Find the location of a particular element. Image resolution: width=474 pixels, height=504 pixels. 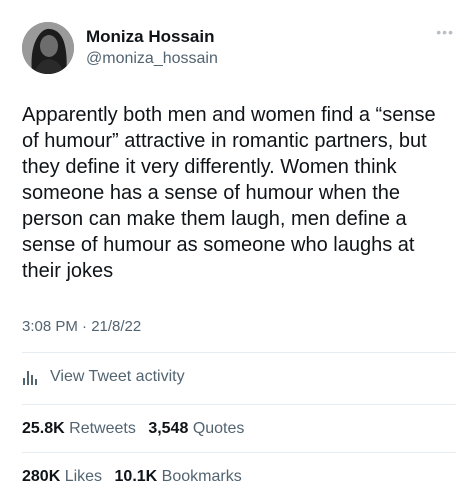

avatar-photo is located at coordinates (48, 48).